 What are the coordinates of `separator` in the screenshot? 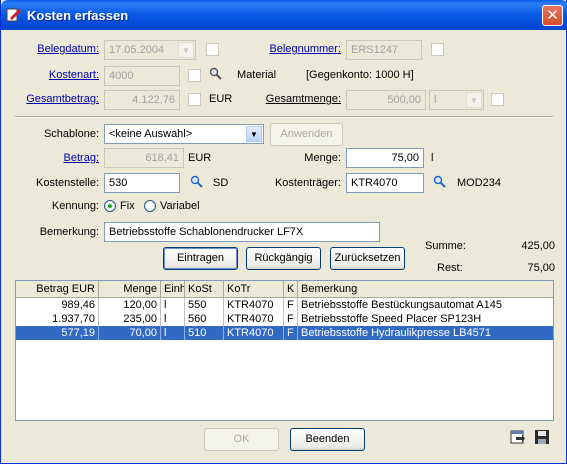 It's located at (284, 117).